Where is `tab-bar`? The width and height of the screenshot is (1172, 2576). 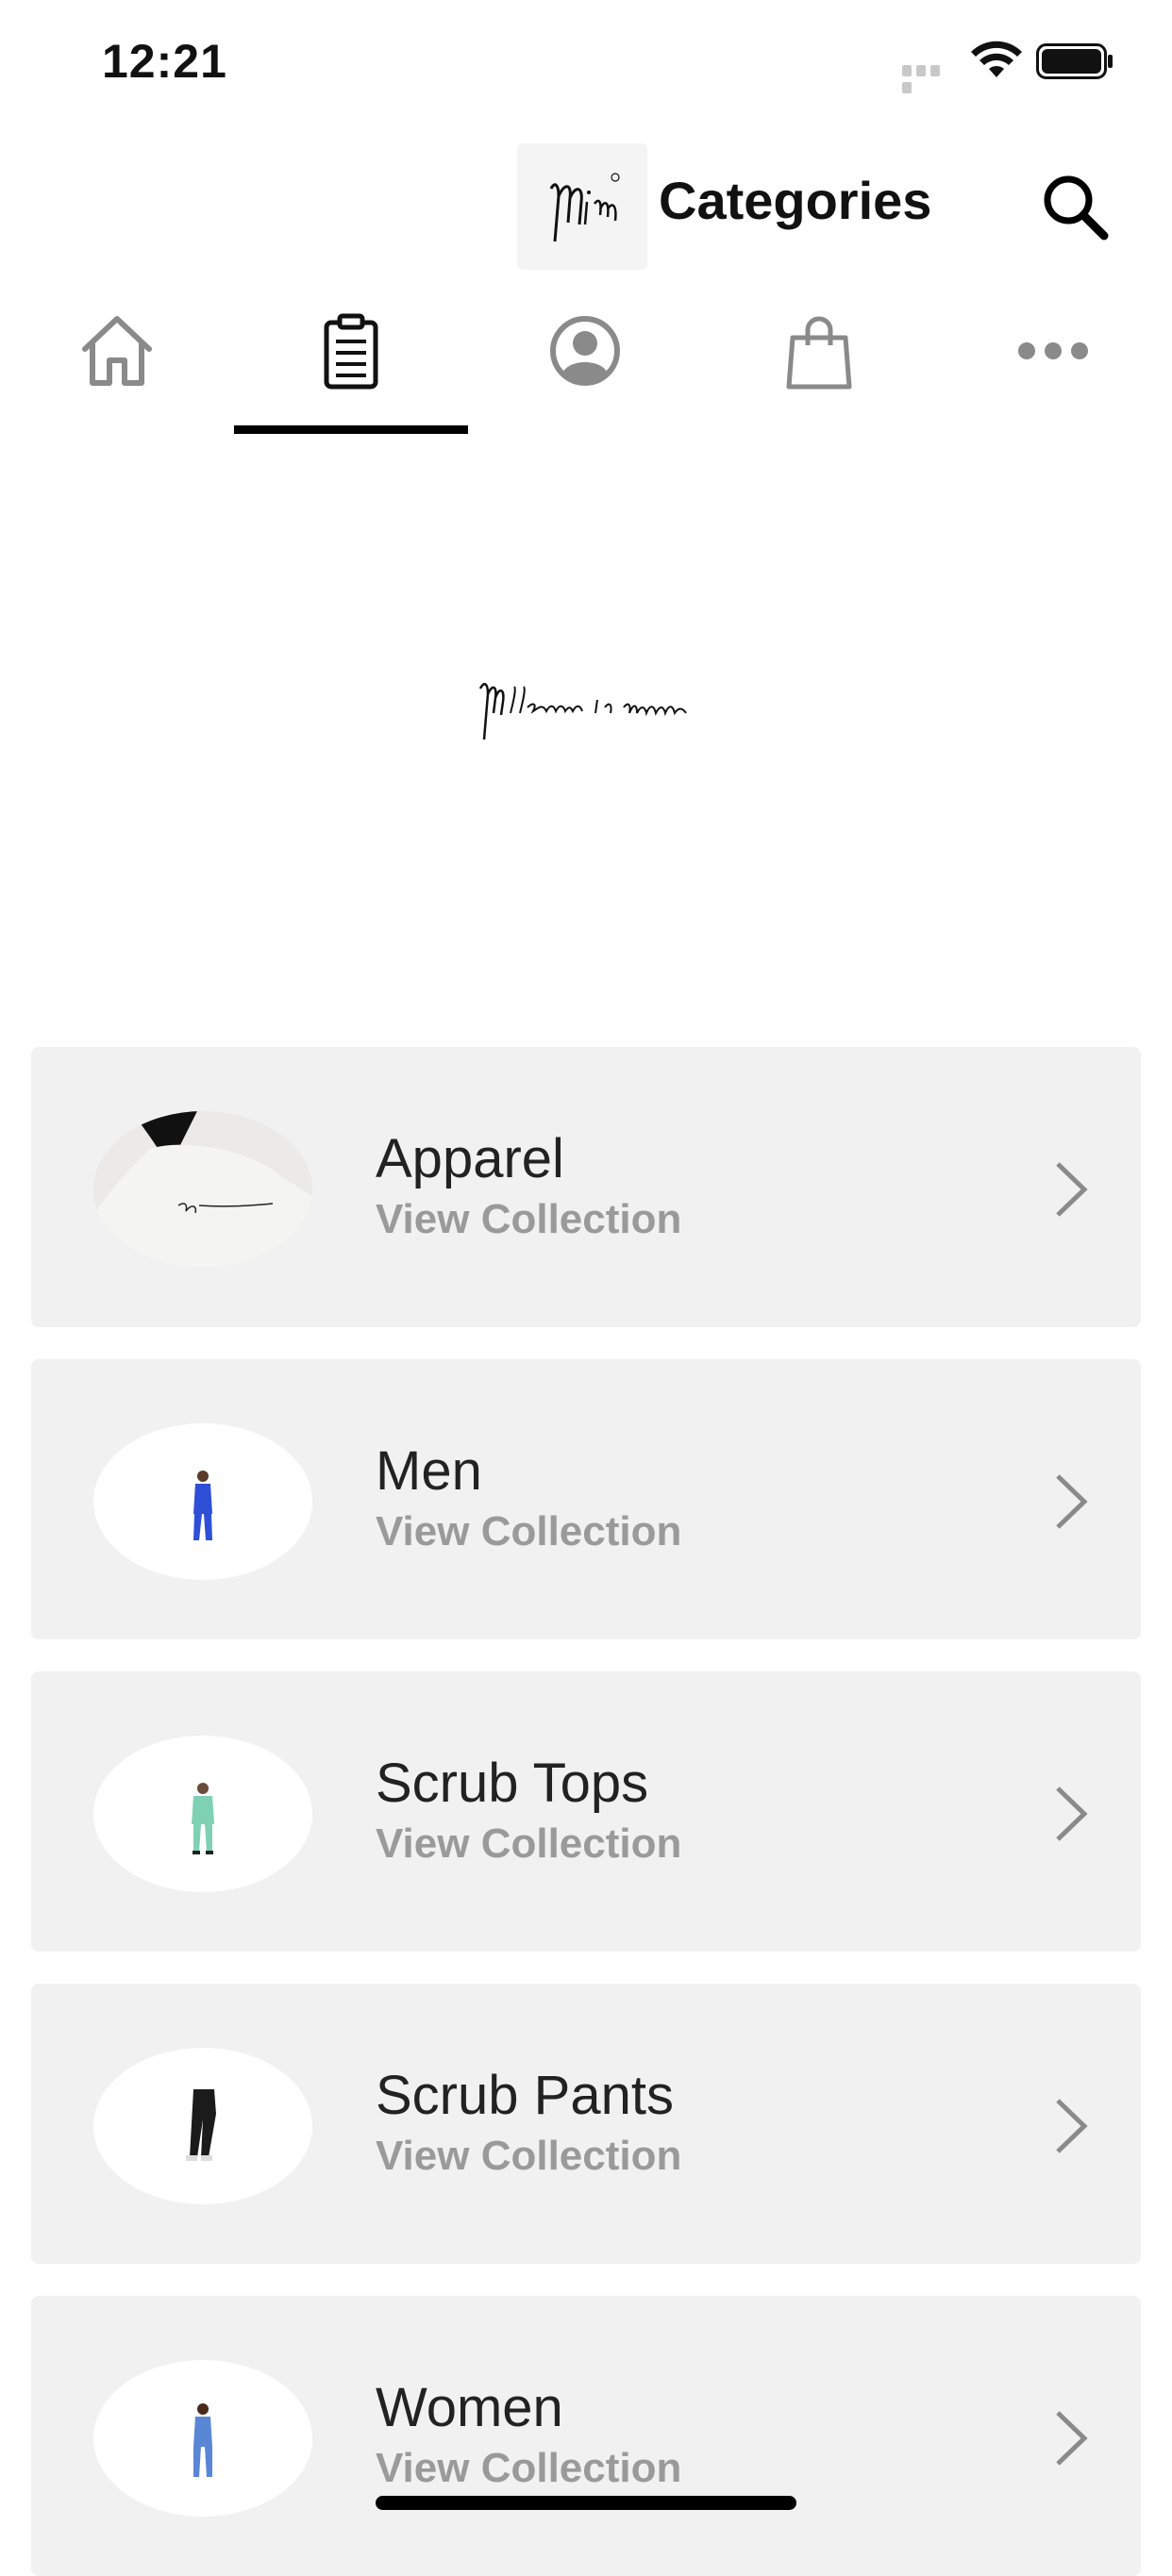
tab-bar is located at coordinates (586, 366).